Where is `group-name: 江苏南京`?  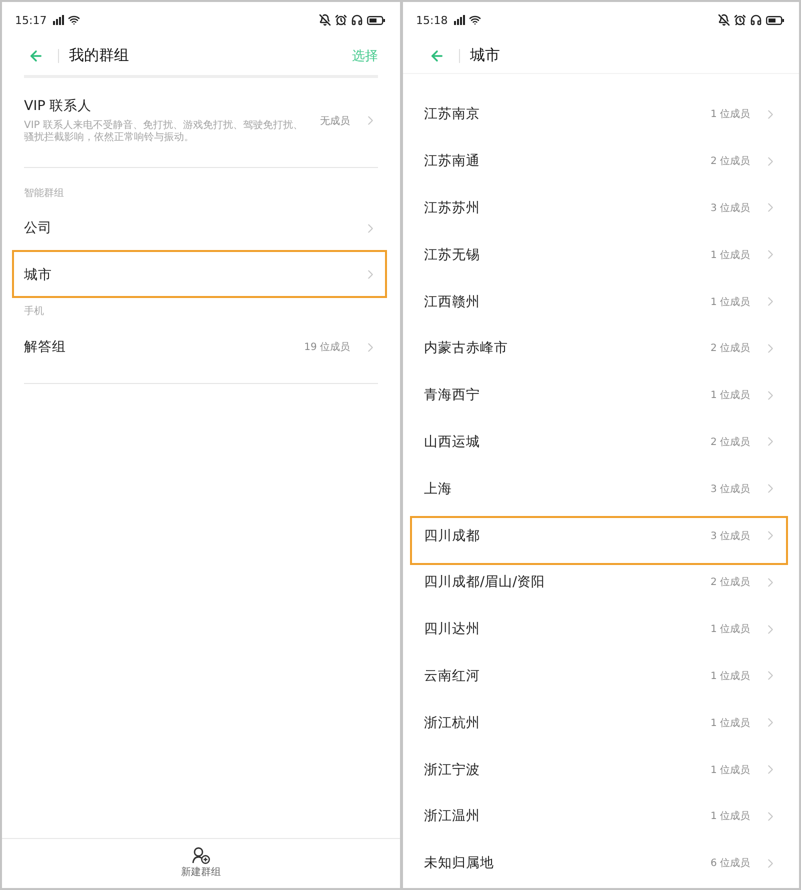
group-name: 江苏南京 is located at coordinates (567, 114).